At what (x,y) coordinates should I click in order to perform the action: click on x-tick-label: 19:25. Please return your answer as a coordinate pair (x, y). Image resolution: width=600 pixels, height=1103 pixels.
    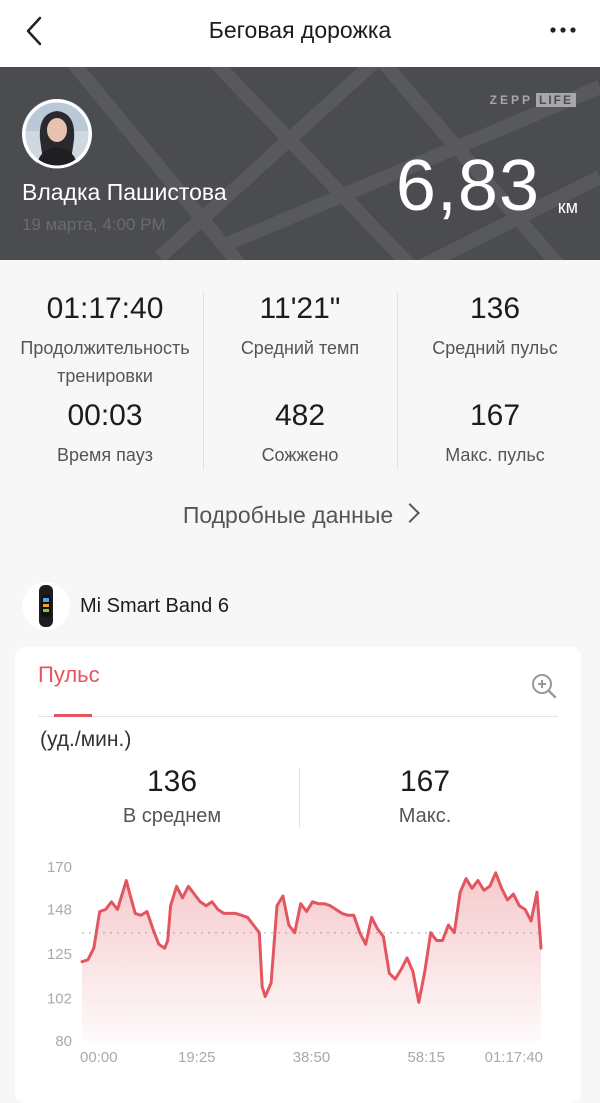
    Looking at the image, I should click on (197, 1057).